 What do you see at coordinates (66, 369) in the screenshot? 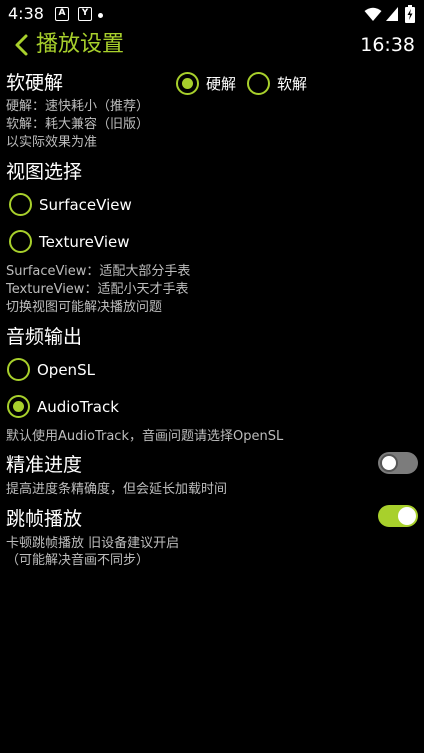
I see `radio-opensl-label: OpenSL` at bounding box center [66, 369].